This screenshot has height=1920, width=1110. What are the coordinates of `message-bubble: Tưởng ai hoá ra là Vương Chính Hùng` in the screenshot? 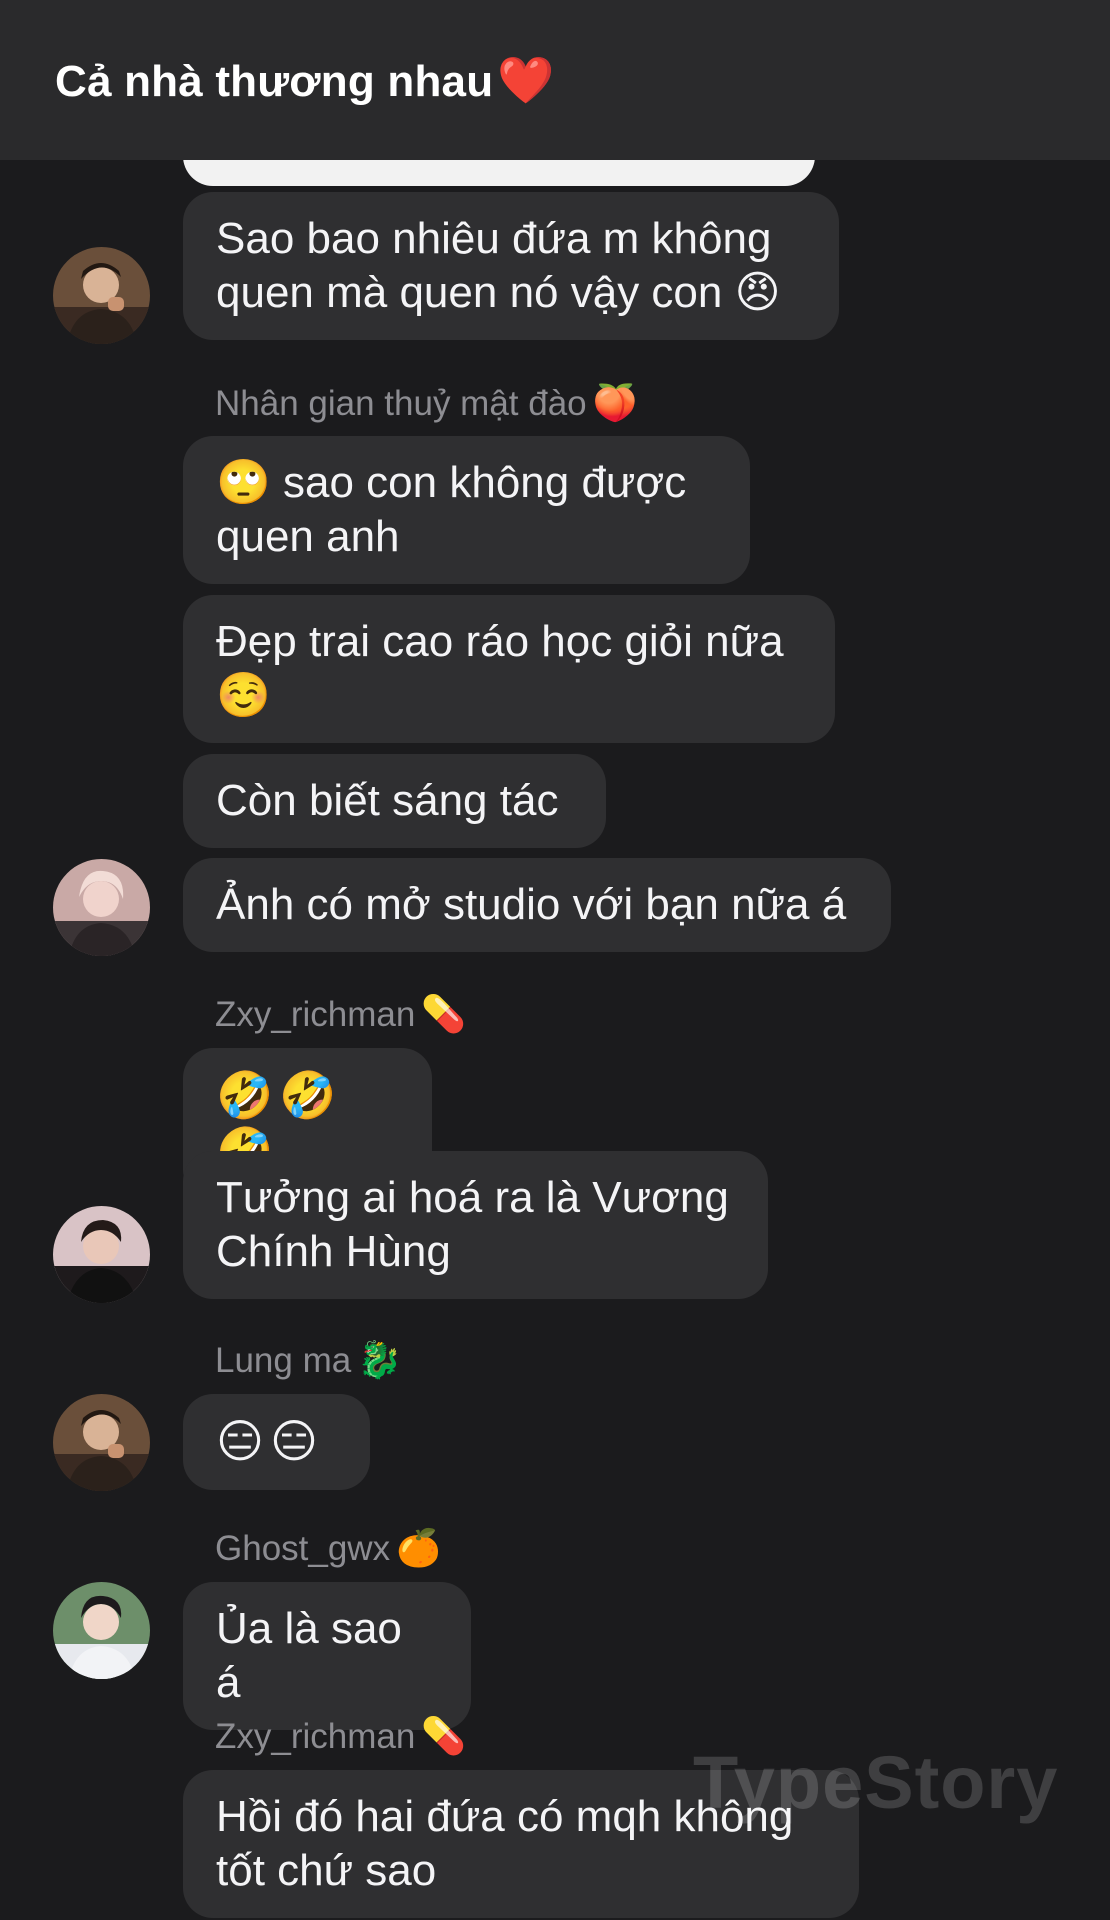 It's located at (475, 1225).